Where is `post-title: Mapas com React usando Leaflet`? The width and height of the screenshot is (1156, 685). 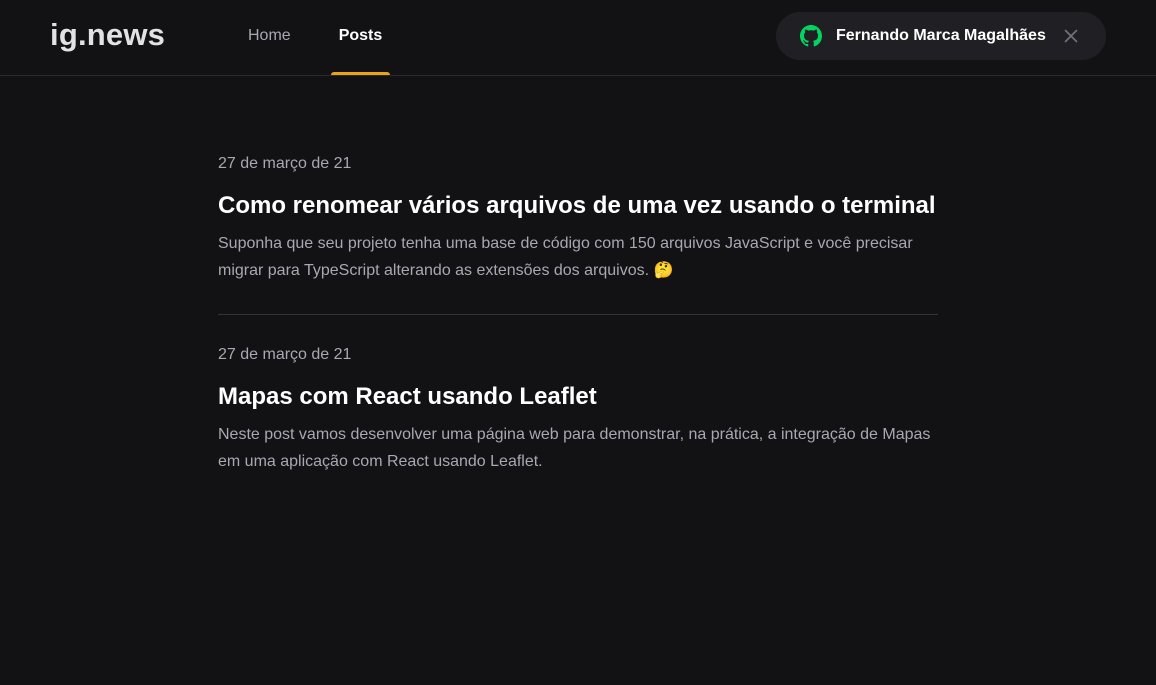 post-title: Mapas com React usando Leaflet is located at coordinates (407, 396).